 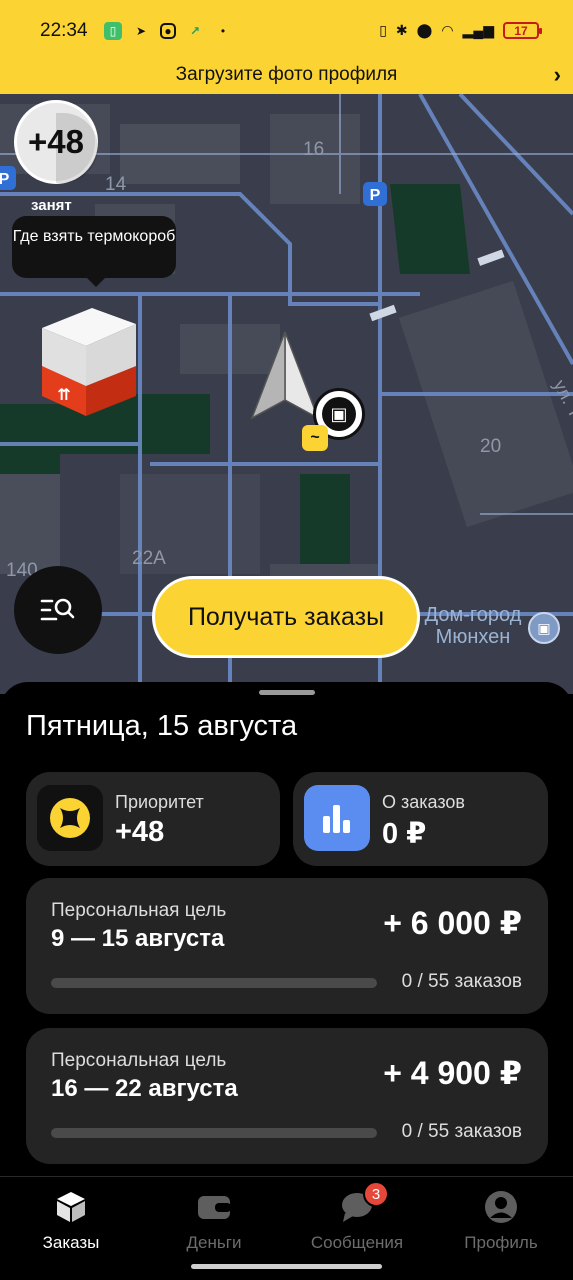 What do you see at coordinates (286, 74) in the screenshot?
I see `banner-text: Загрузите фото профиля` at bounding box center [286, 74].